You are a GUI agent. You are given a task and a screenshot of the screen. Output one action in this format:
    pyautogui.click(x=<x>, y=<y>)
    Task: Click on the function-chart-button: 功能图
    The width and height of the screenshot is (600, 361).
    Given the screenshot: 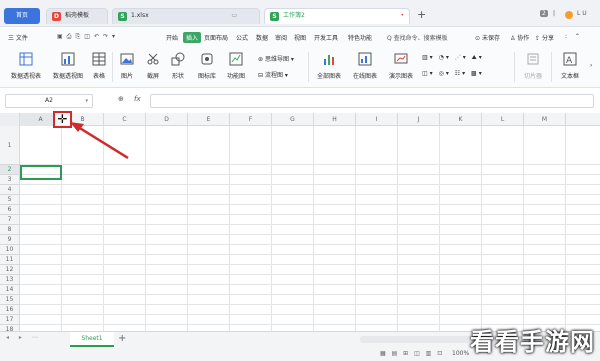 What is the action you would take?
    pyautogui.click(x=236, y=66)
    